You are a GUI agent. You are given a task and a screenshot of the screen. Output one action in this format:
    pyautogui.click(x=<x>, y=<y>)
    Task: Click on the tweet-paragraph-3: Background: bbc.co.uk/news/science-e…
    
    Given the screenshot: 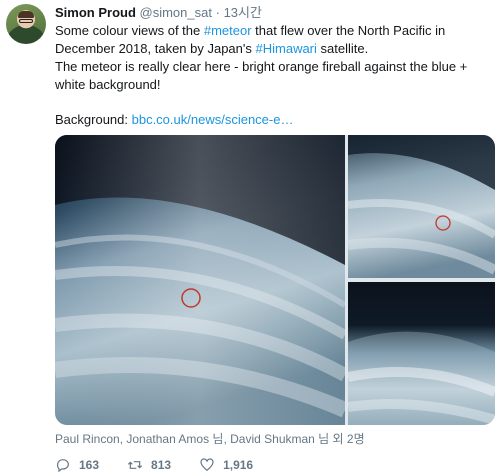 What is the action you would take?
    pyautogui.click(x=275, y=120)
    